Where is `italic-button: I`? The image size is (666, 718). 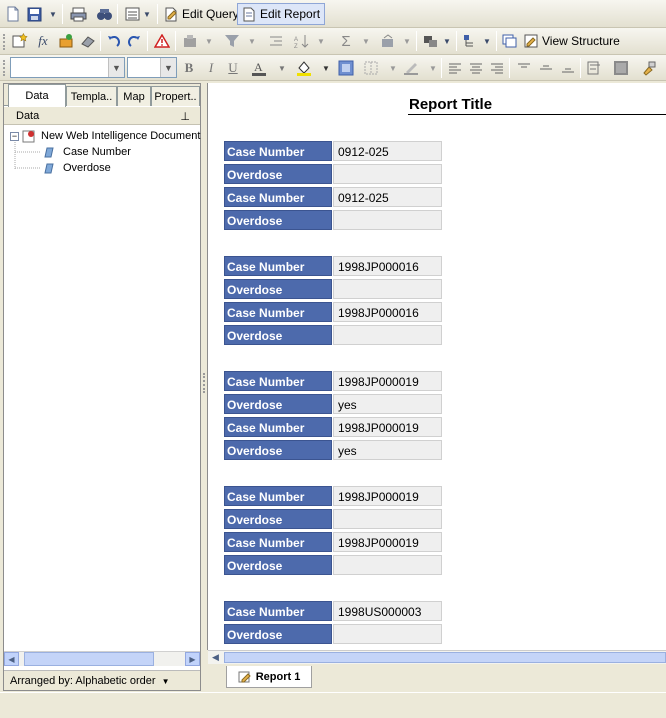 italic-button: I is located at coordinates (211, 68).